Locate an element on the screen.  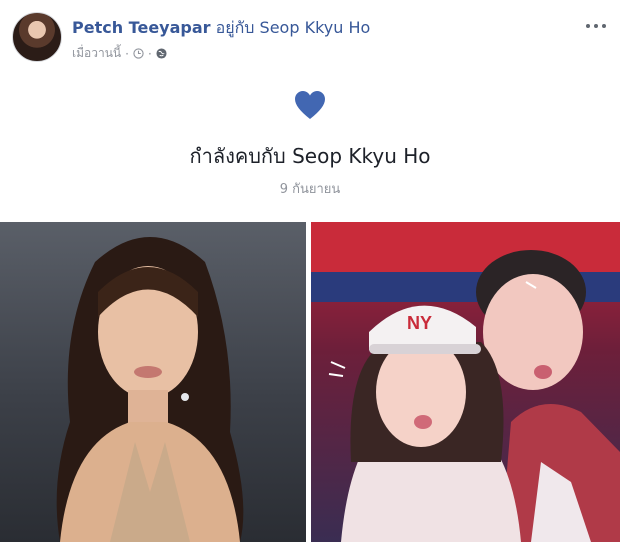
heart-icon is located at coordinates (310, 105).